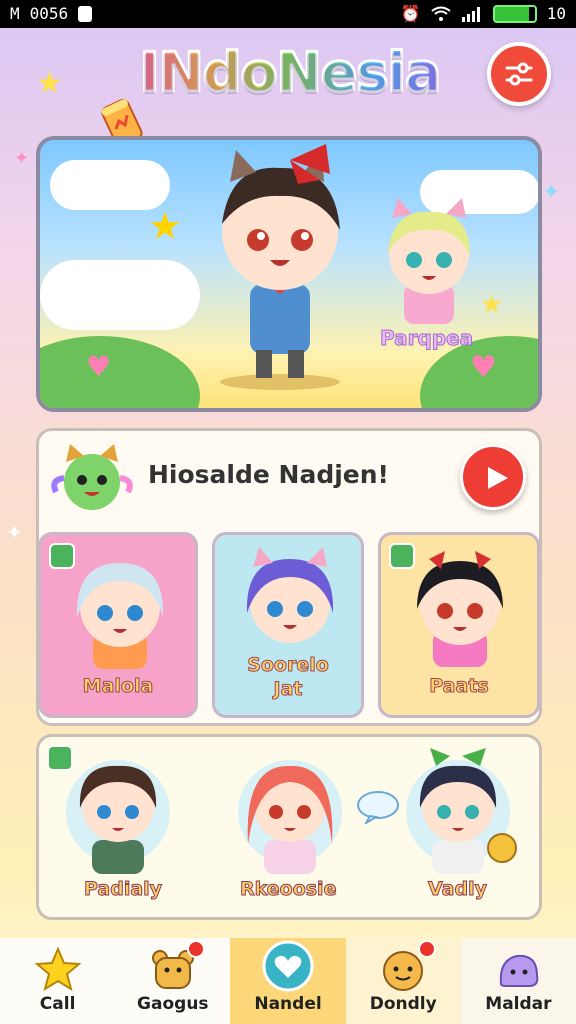 The image size is (576, 1024). Describe the element at coordinates (403, 981) in the screenshot. I see `nav-item-dondly: Dondly` at that location.